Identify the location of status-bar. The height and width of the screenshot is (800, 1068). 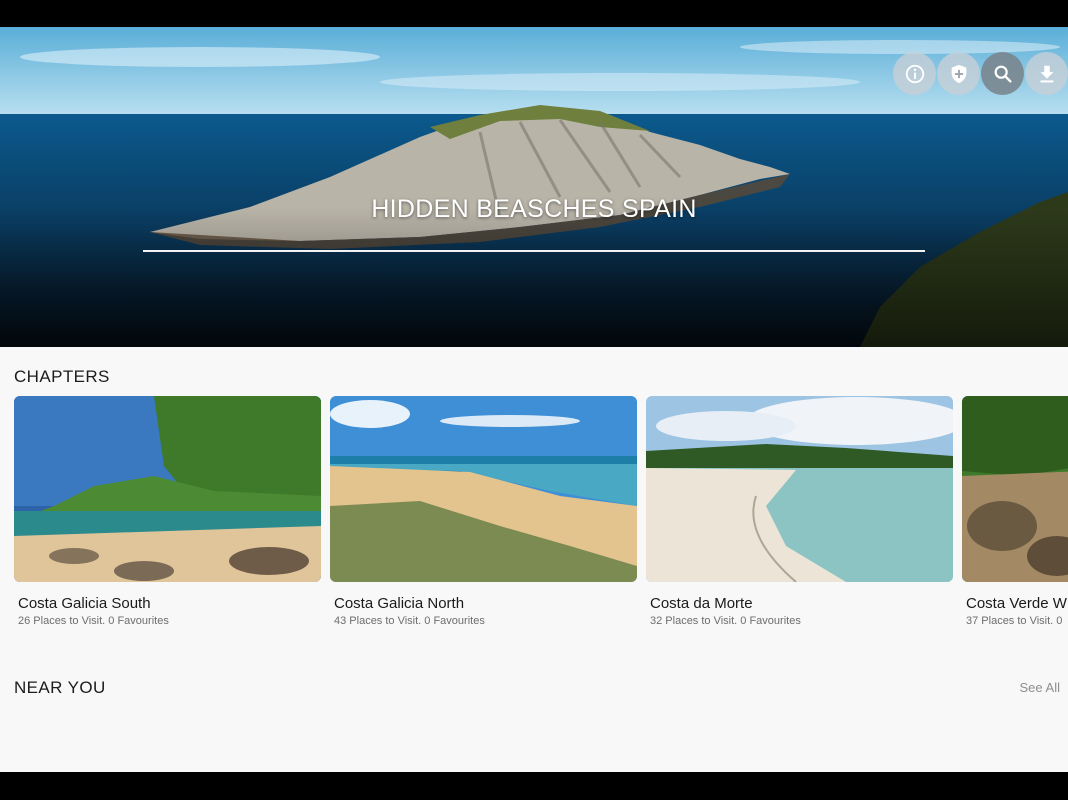
(534, 13).